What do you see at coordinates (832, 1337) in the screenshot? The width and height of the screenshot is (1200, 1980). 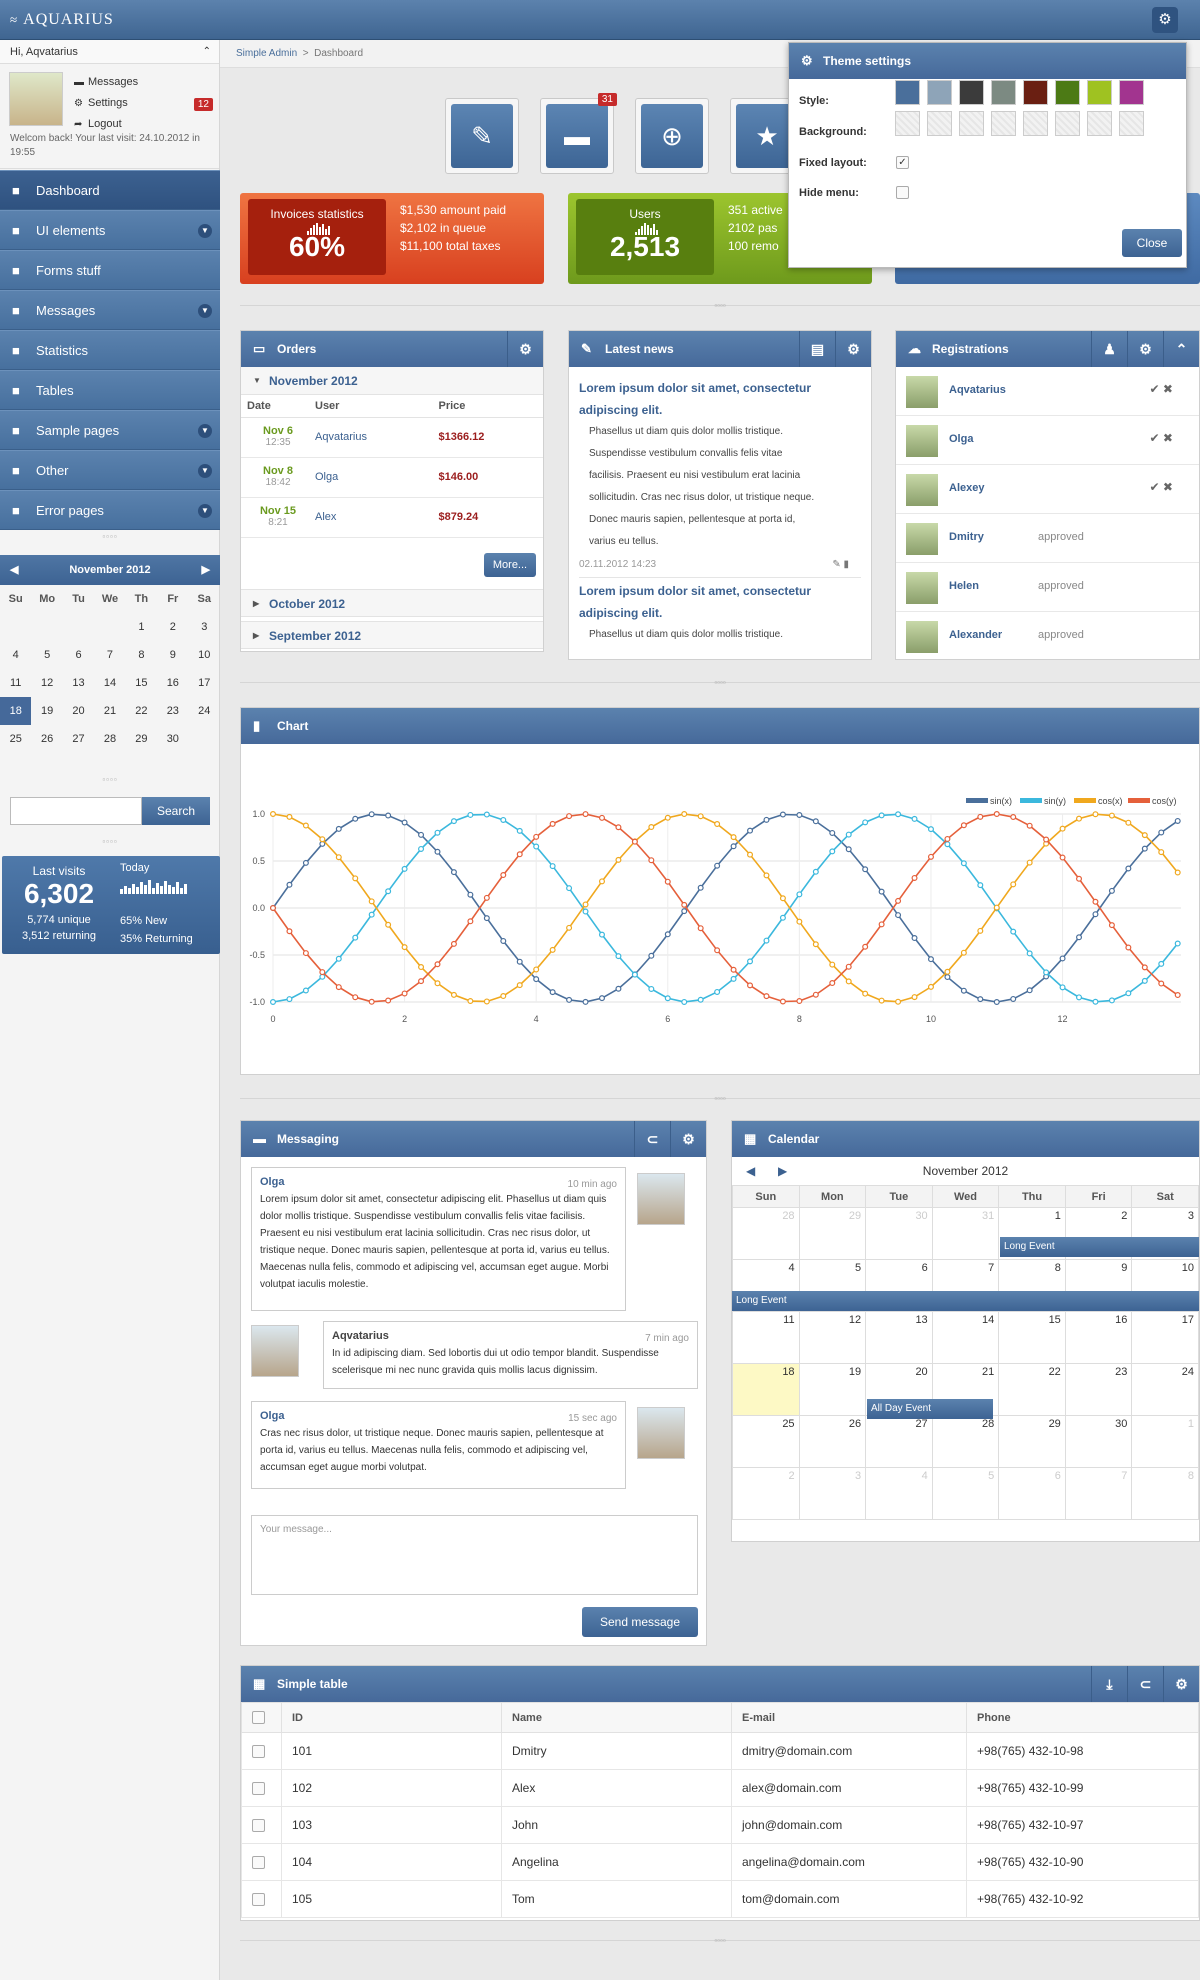 I see `calendar-day: 12` at bounding box center [832, 1337].